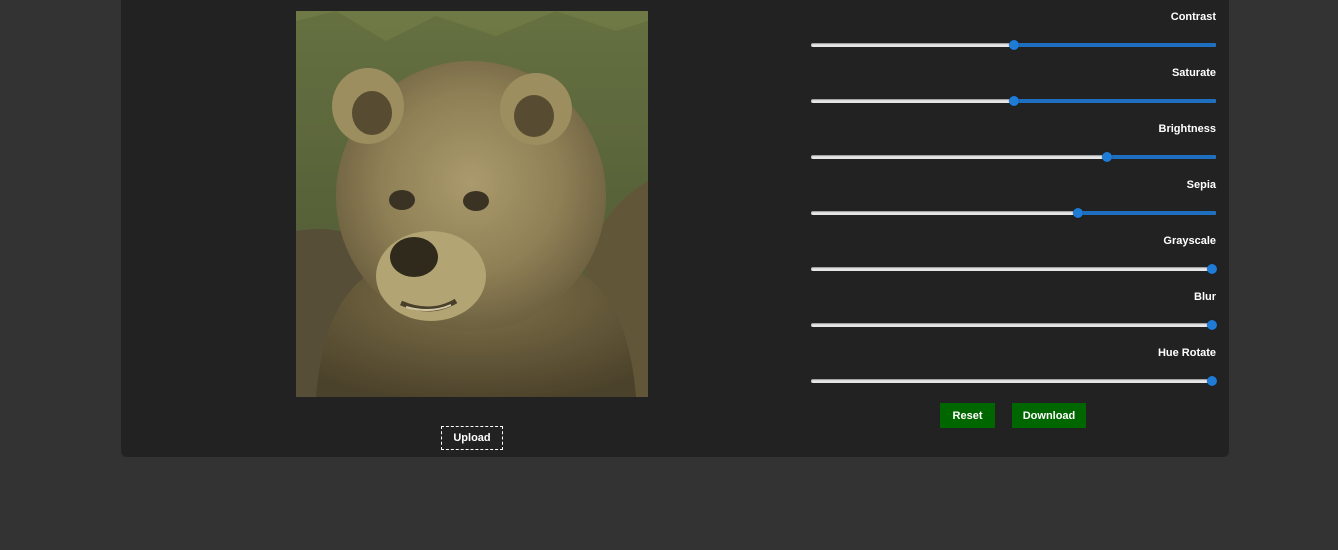 The width and height of the screenshot is (1338, 550). I want to click on slider-label-brightness: Brightness, so click(1187, 129).